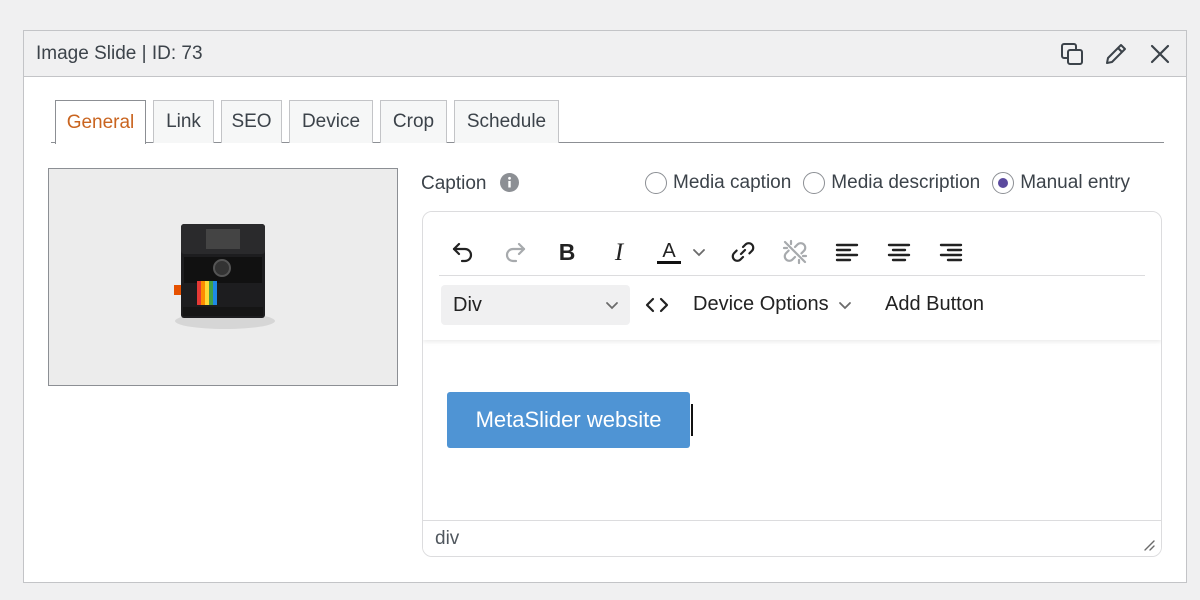 The image size is (1200, 600). I want to click on svg-text: I, so click(619, 252).